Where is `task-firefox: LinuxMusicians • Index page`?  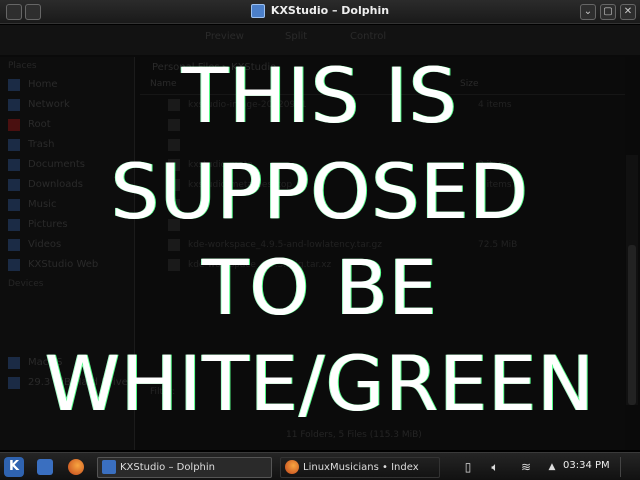 task-firefox: LinuxMusicians • Index page is located at coordinates (360, 467).